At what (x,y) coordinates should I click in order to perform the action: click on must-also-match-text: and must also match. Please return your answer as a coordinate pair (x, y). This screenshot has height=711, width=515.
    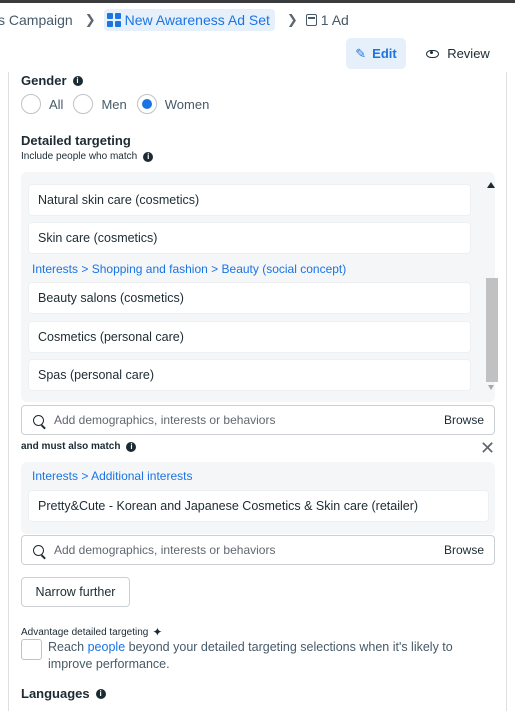
    Looking at the image, I should click on (71, 446).